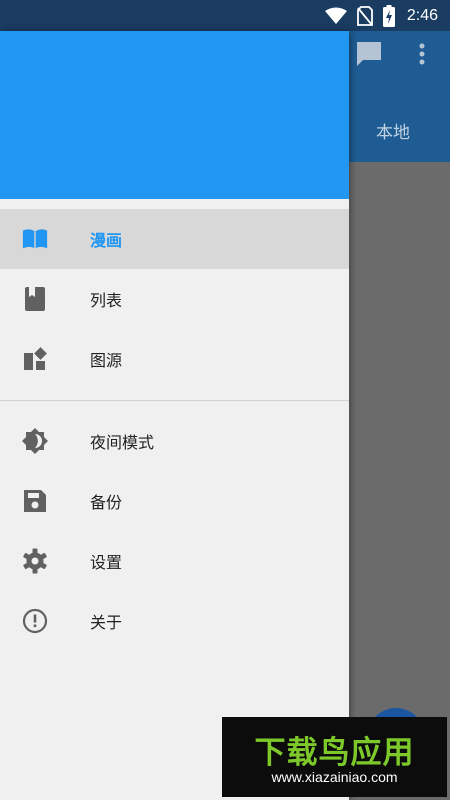 Image resolution: width=450 pixels, height=800 pixels. Describe the element at coordinates (334, 777) in the screenshot. I see `watermark-url: www.xiazainiao.com` at that location.